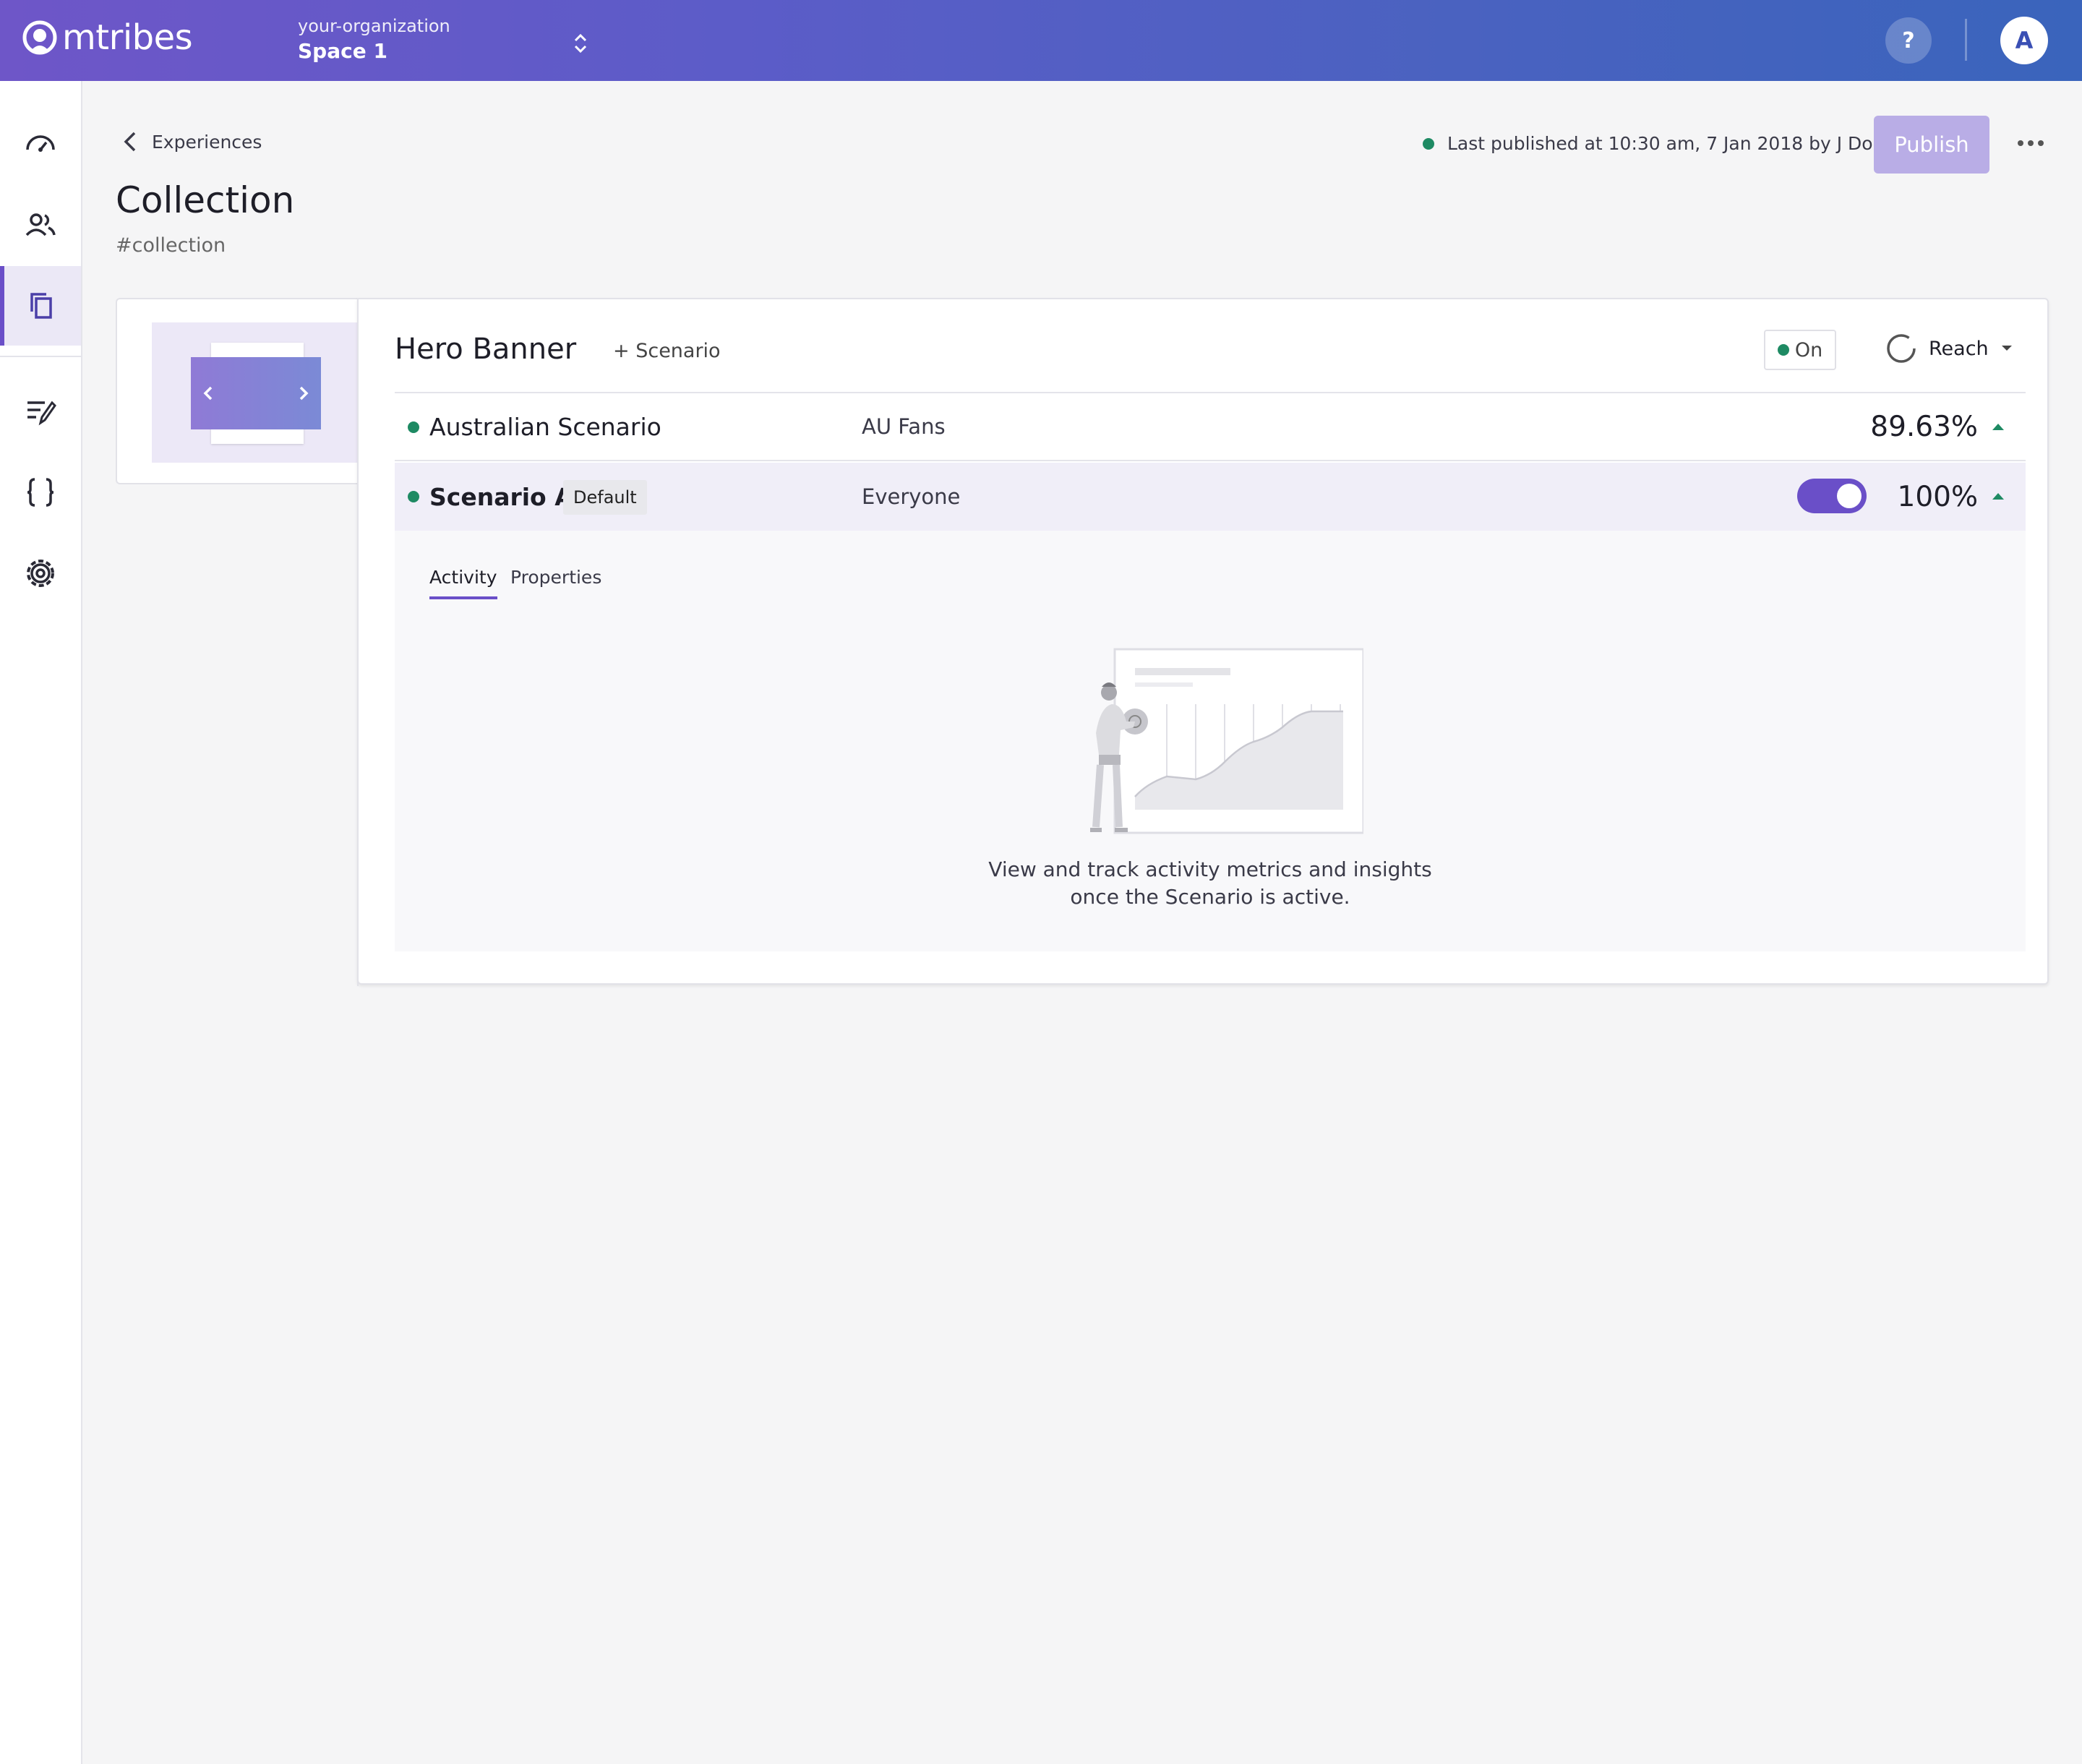 The height and width of the screenshot is (1764, 2082). I want to click on reach-progress-icon, so click(1901, 348).